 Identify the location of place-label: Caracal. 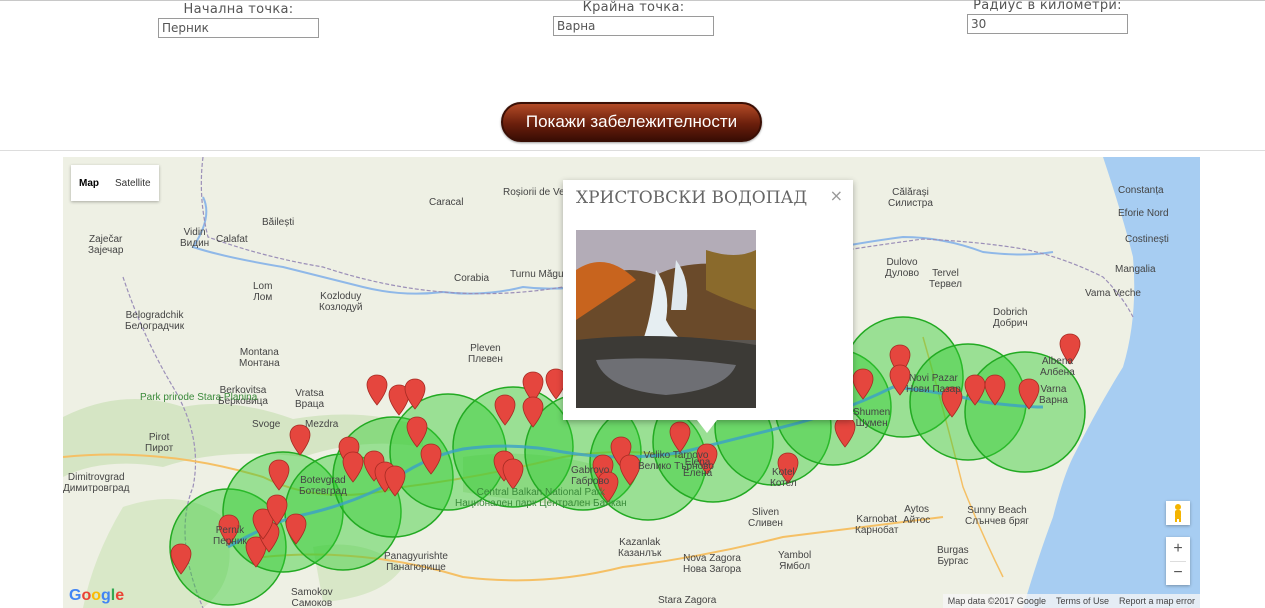
(446, 202).